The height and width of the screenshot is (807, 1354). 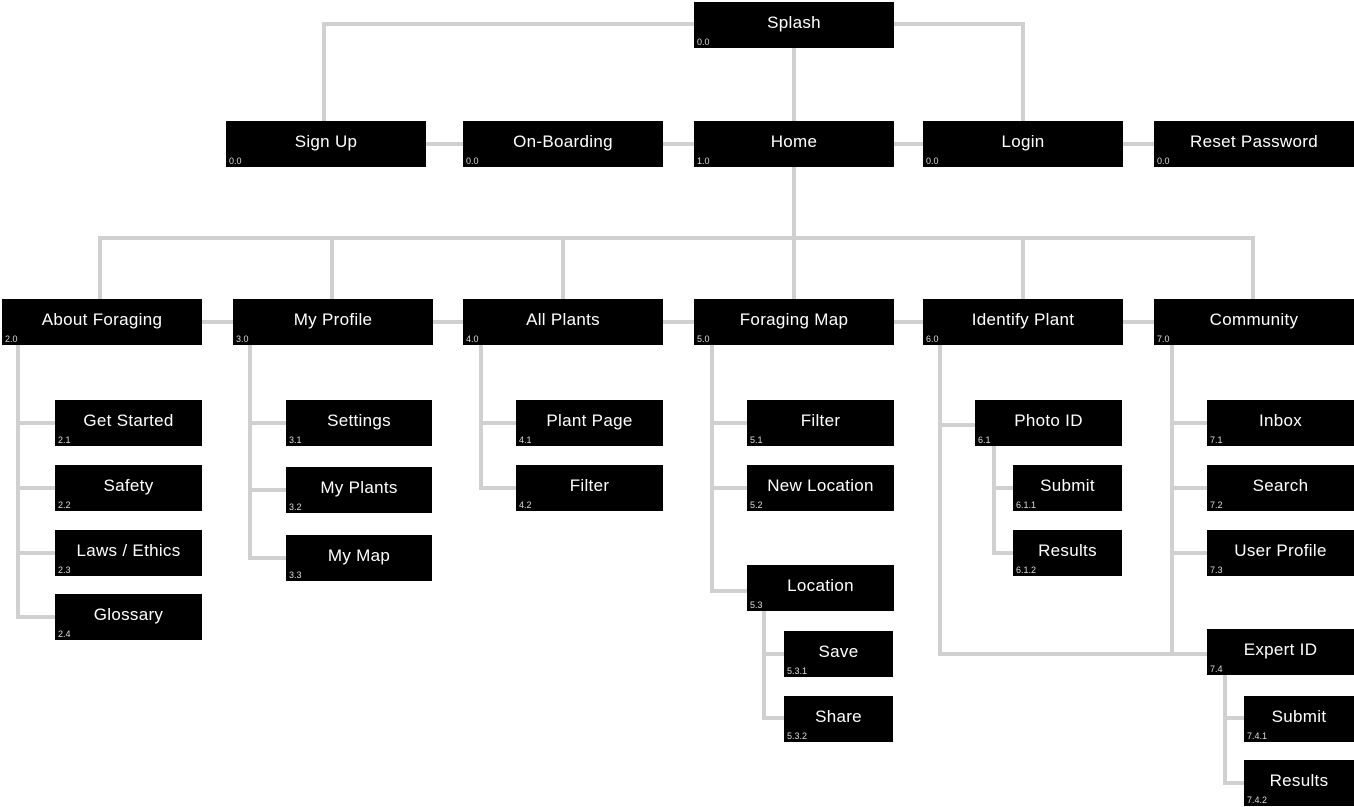 I want to click on node-my-plants: My Plants 3.2, so click(x=359, y=490).